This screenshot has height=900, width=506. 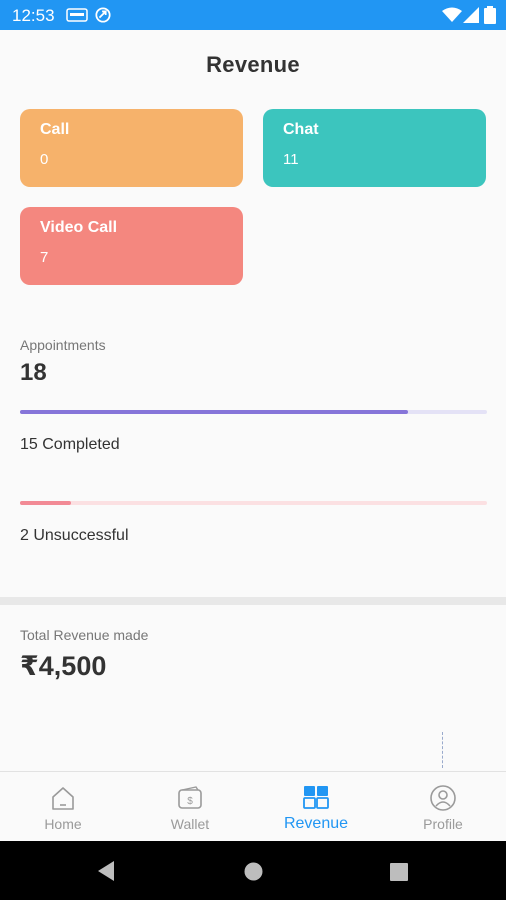 What do you see at coordinates (443, 824) in the screenshot?
I see `nav-profile-label: Profile` at bounding box center [443, 824].